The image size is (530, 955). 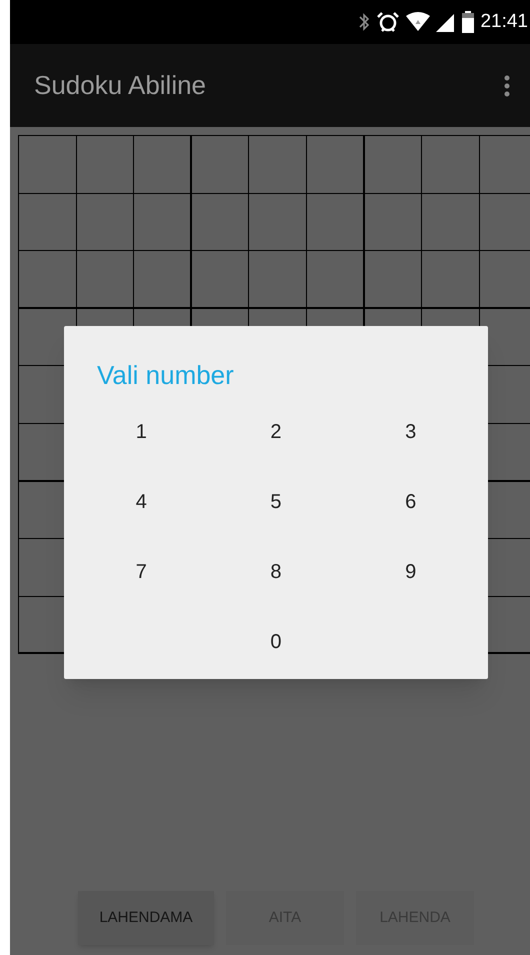 I want to click on alarm-icon, so click(x=388, y=22).